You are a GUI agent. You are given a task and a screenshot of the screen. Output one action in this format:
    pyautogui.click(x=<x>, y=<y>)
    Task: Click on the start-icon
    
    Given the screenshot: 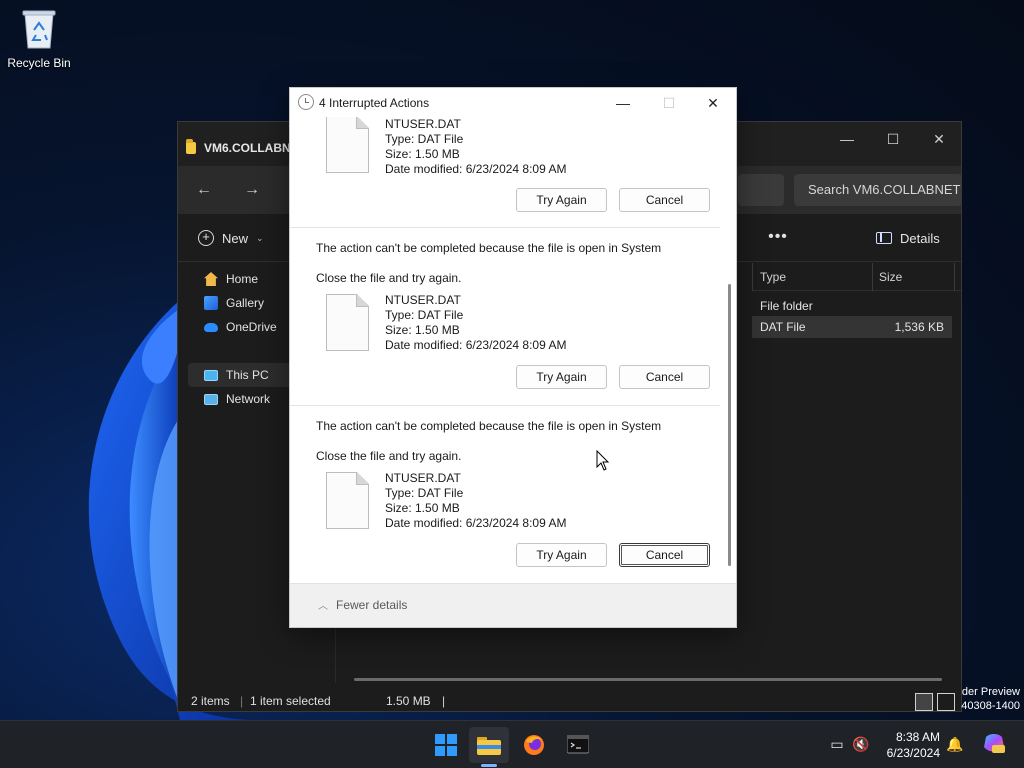 What is the action you would take?
    pyautogui.click(x=446, y=745)
    